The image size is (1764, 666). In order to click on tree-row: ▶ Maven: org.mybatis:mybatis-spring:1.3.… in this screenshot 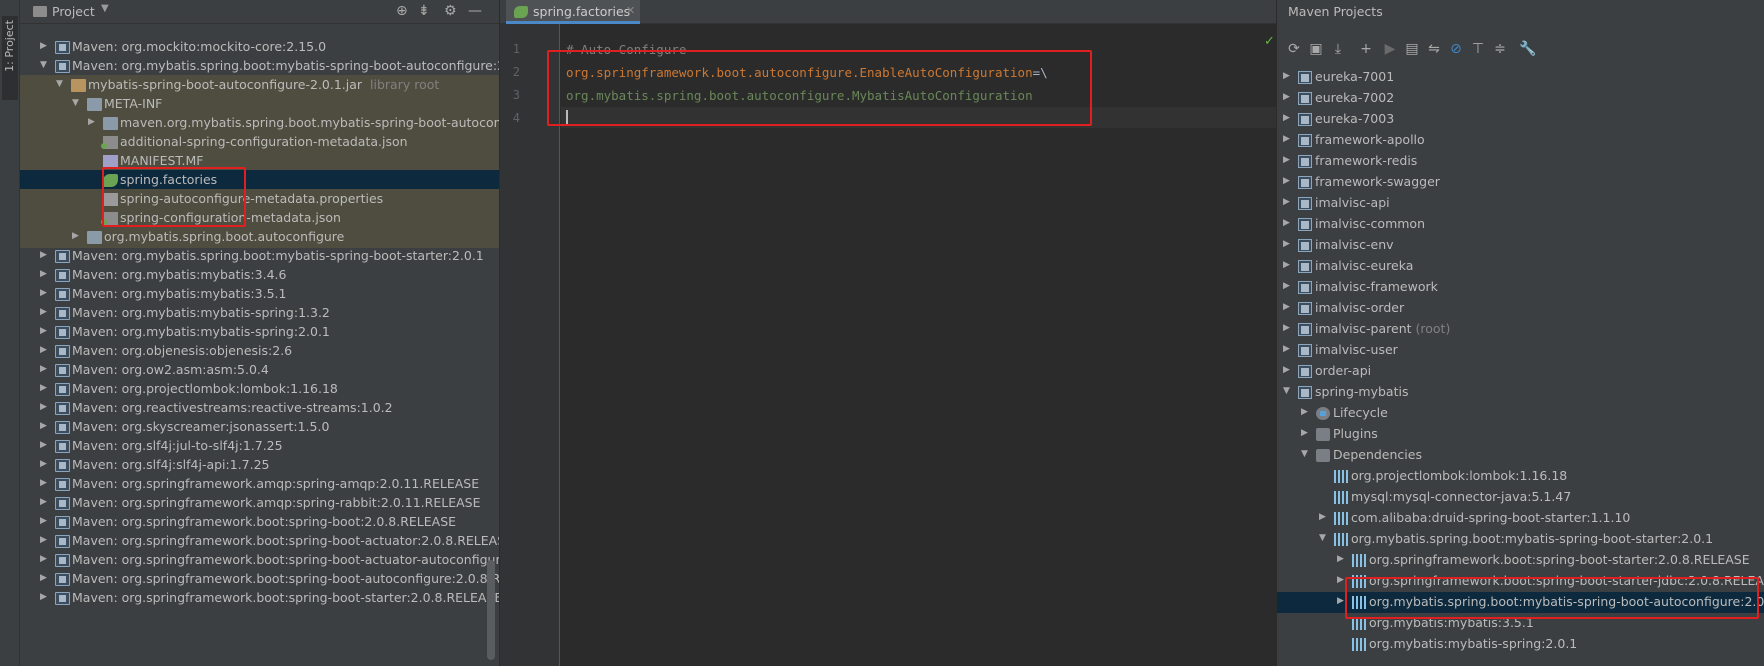, I will do `click(259, 313)`.